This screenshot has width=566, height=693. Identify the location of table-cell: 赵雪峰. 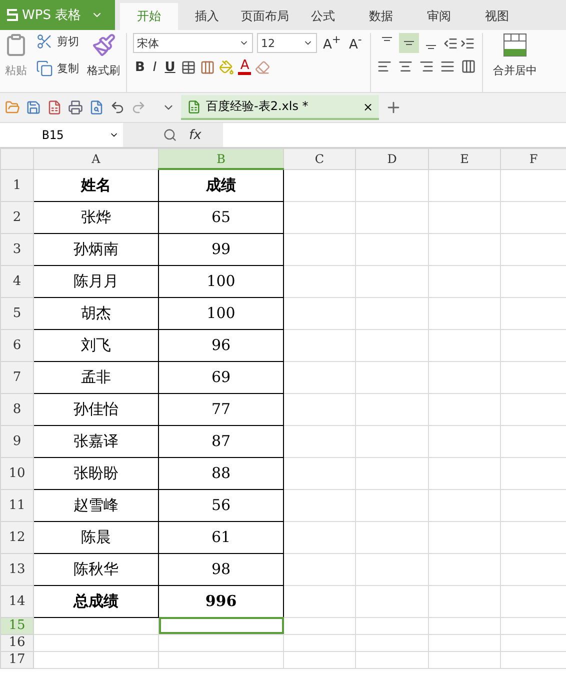
(96, 505).